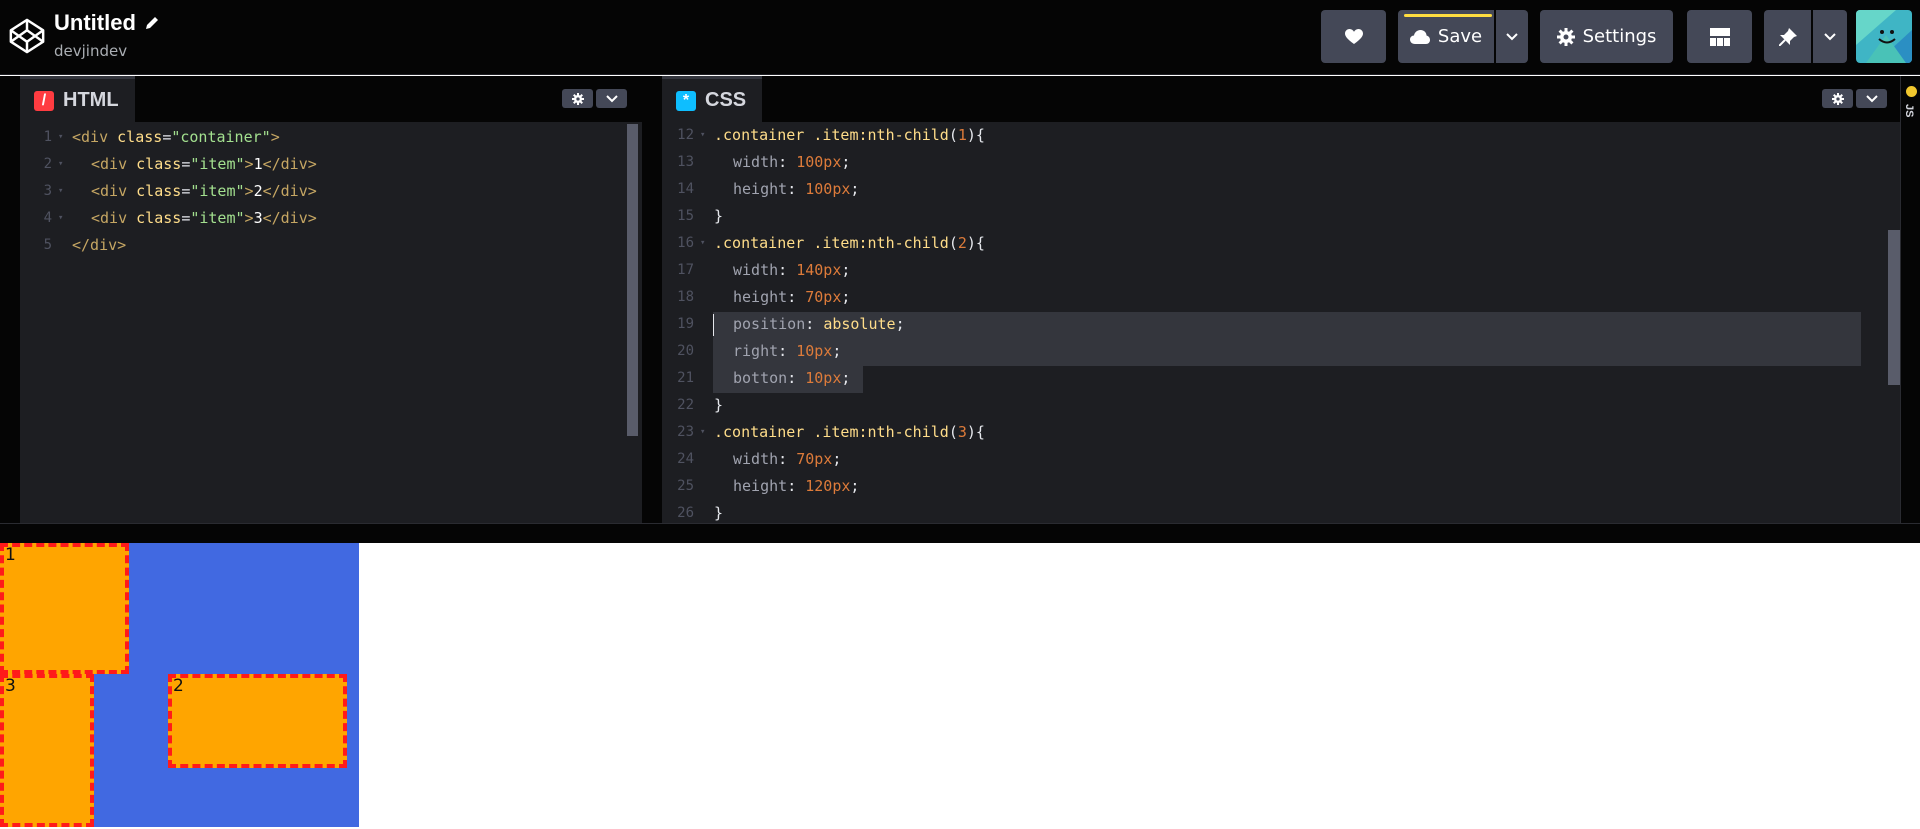 The height and width of the screenshot is (829, 1920). I want to click on code-token: 10px, so click(823, 378).